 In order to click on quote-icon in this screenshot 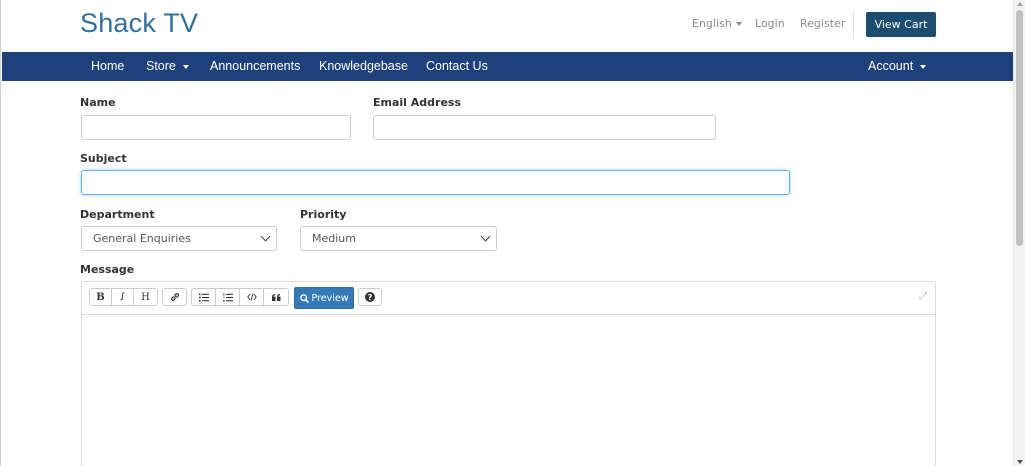, I will do `click(275, 297)`.